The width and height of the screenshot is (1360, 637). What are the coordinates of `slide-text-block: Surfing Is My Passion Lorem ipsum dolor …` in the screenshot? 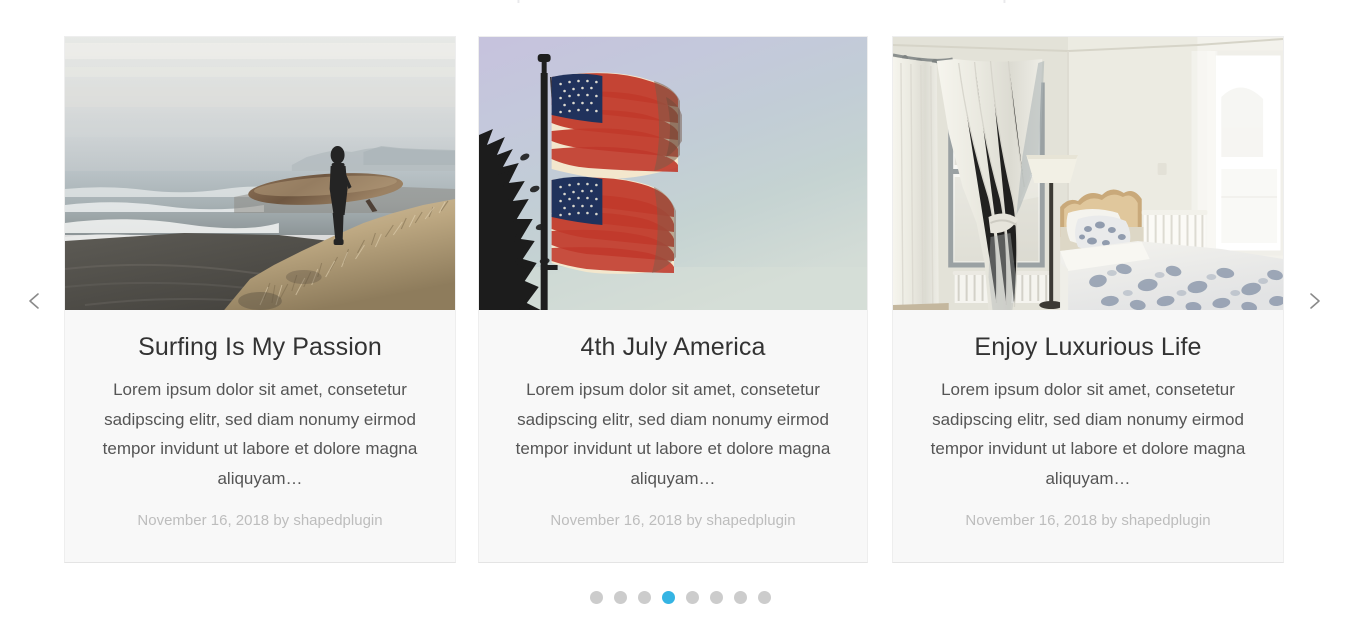 It's located at (260, 420).